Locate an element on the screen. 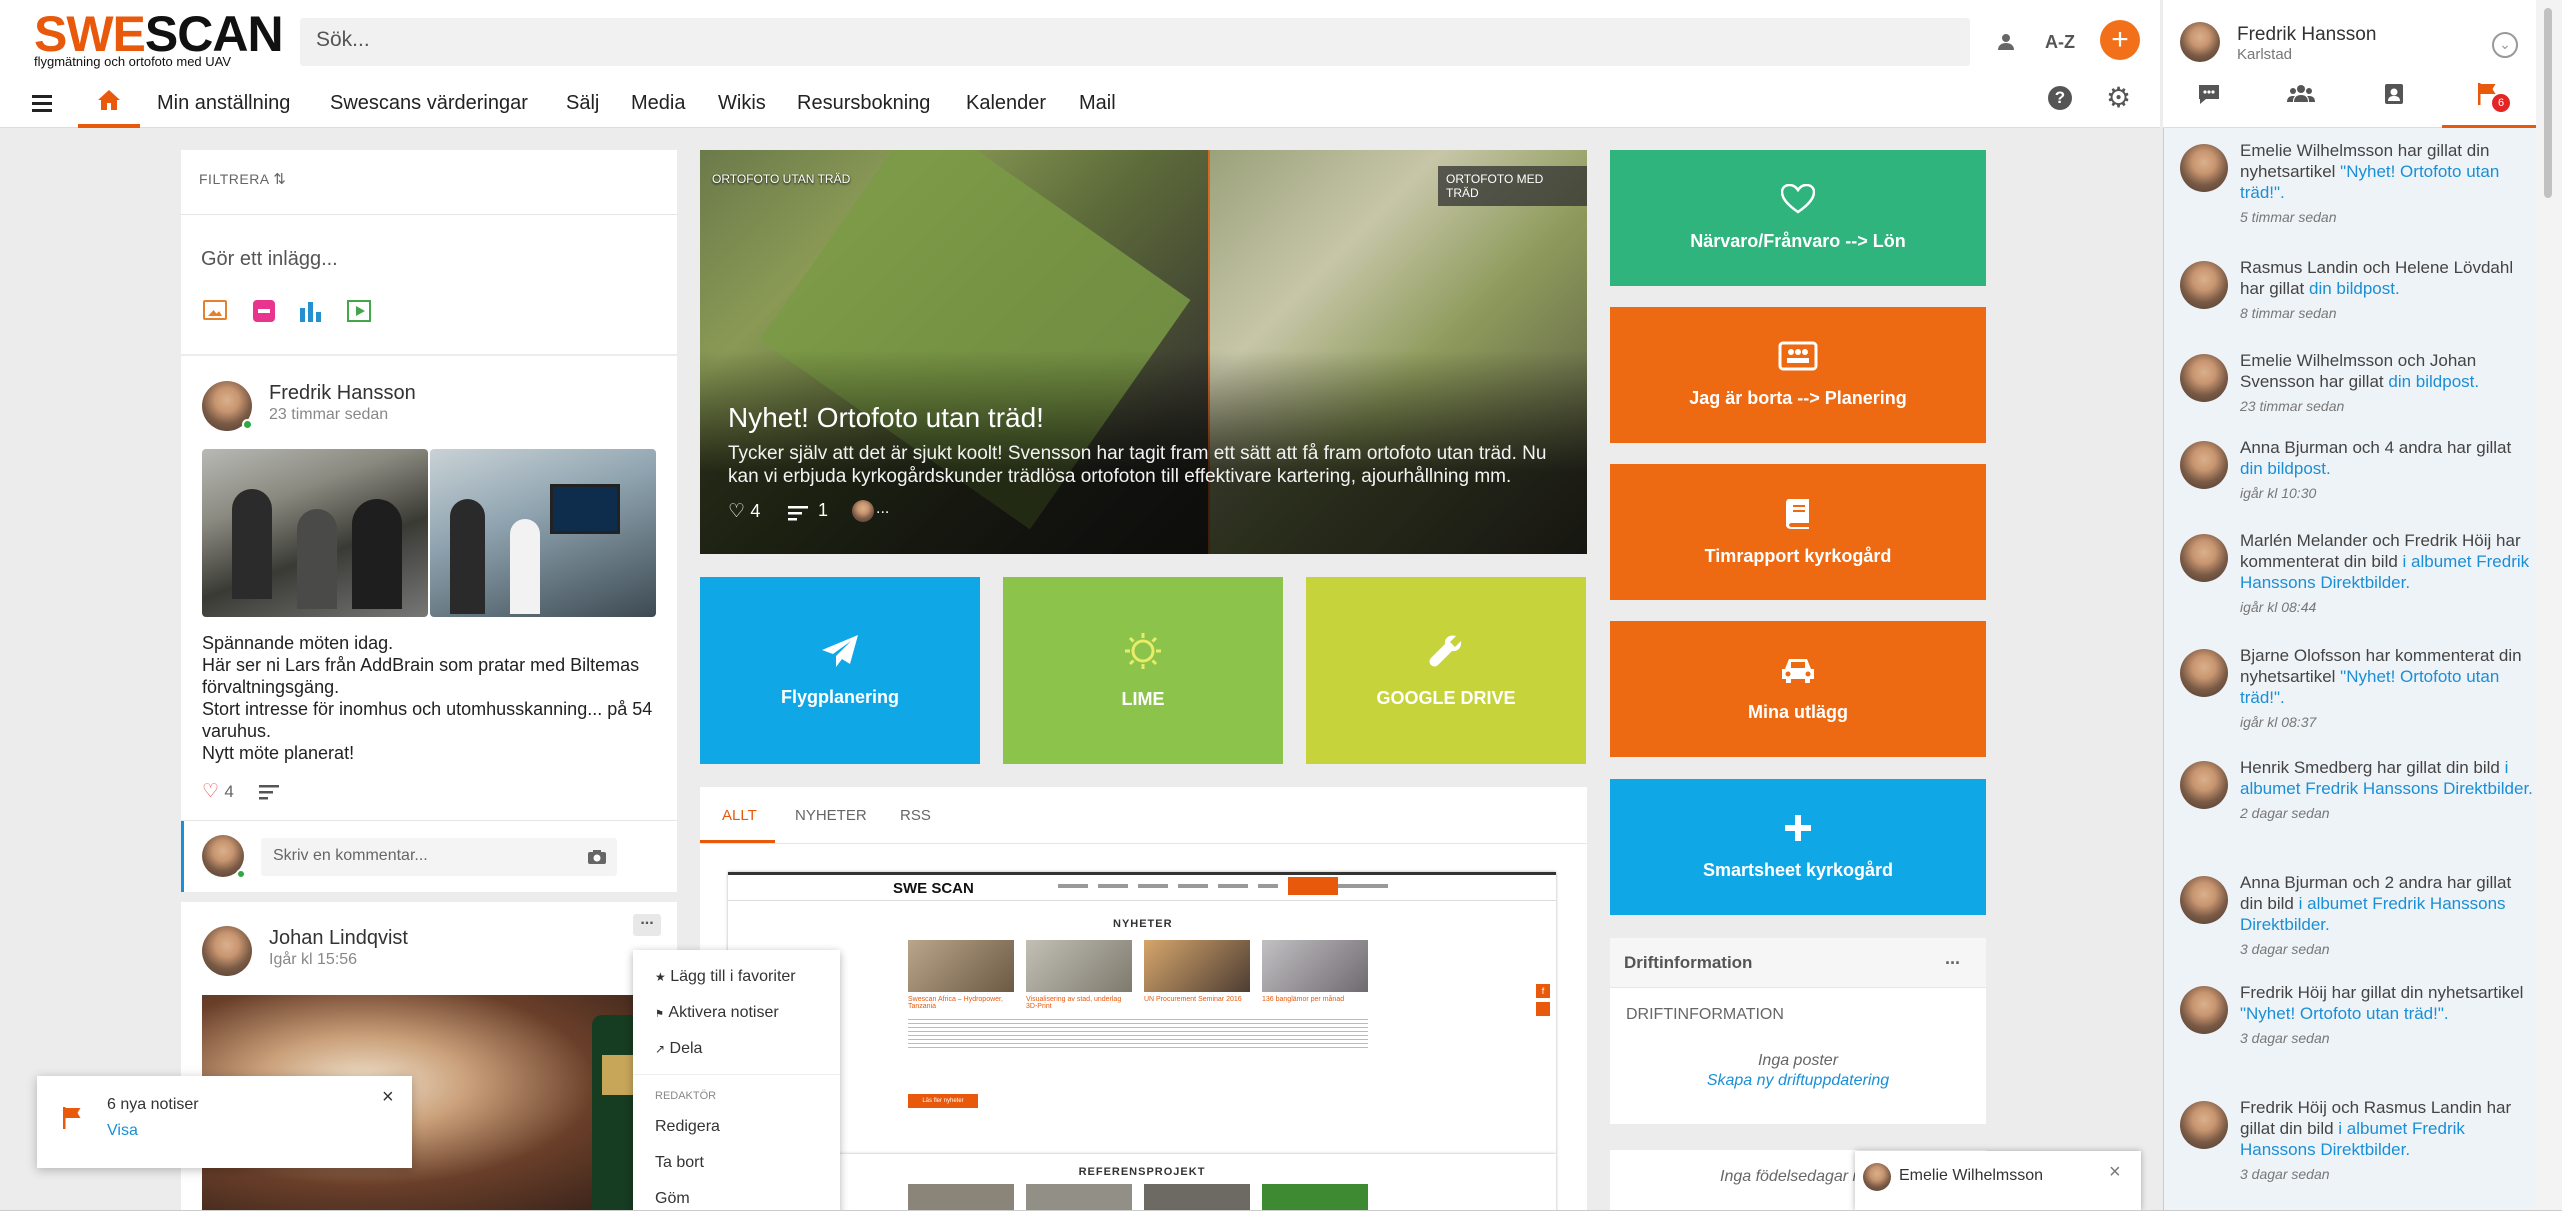 The width and height of the screenshot is (2562, 1227). chat-icon is located at coordinates (2209, 96).